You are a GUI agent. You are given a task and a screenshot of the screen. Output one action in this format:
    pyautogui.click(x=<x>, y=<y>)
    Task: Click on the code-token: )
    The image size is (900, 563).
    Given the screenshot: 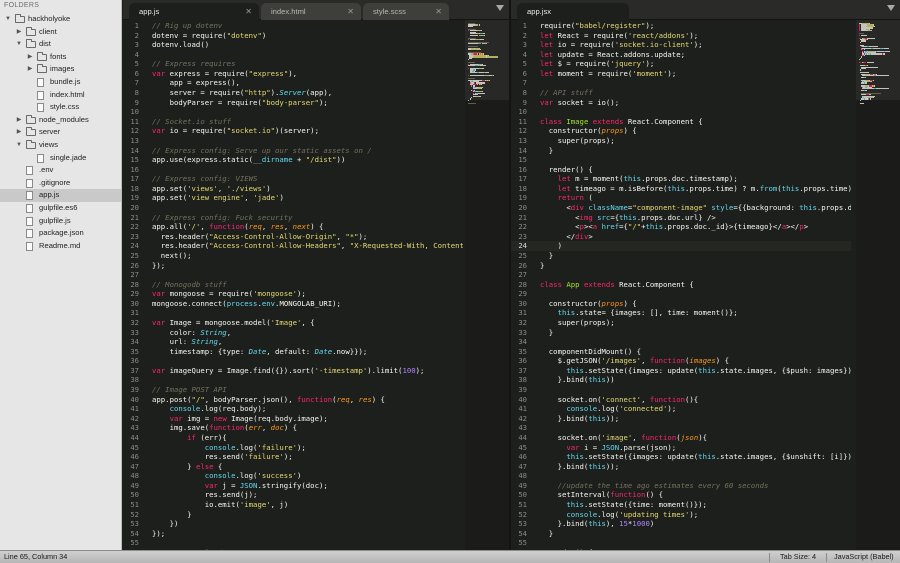 What is the action you would take?
    pyautogui.click(x=281, y=198)
    